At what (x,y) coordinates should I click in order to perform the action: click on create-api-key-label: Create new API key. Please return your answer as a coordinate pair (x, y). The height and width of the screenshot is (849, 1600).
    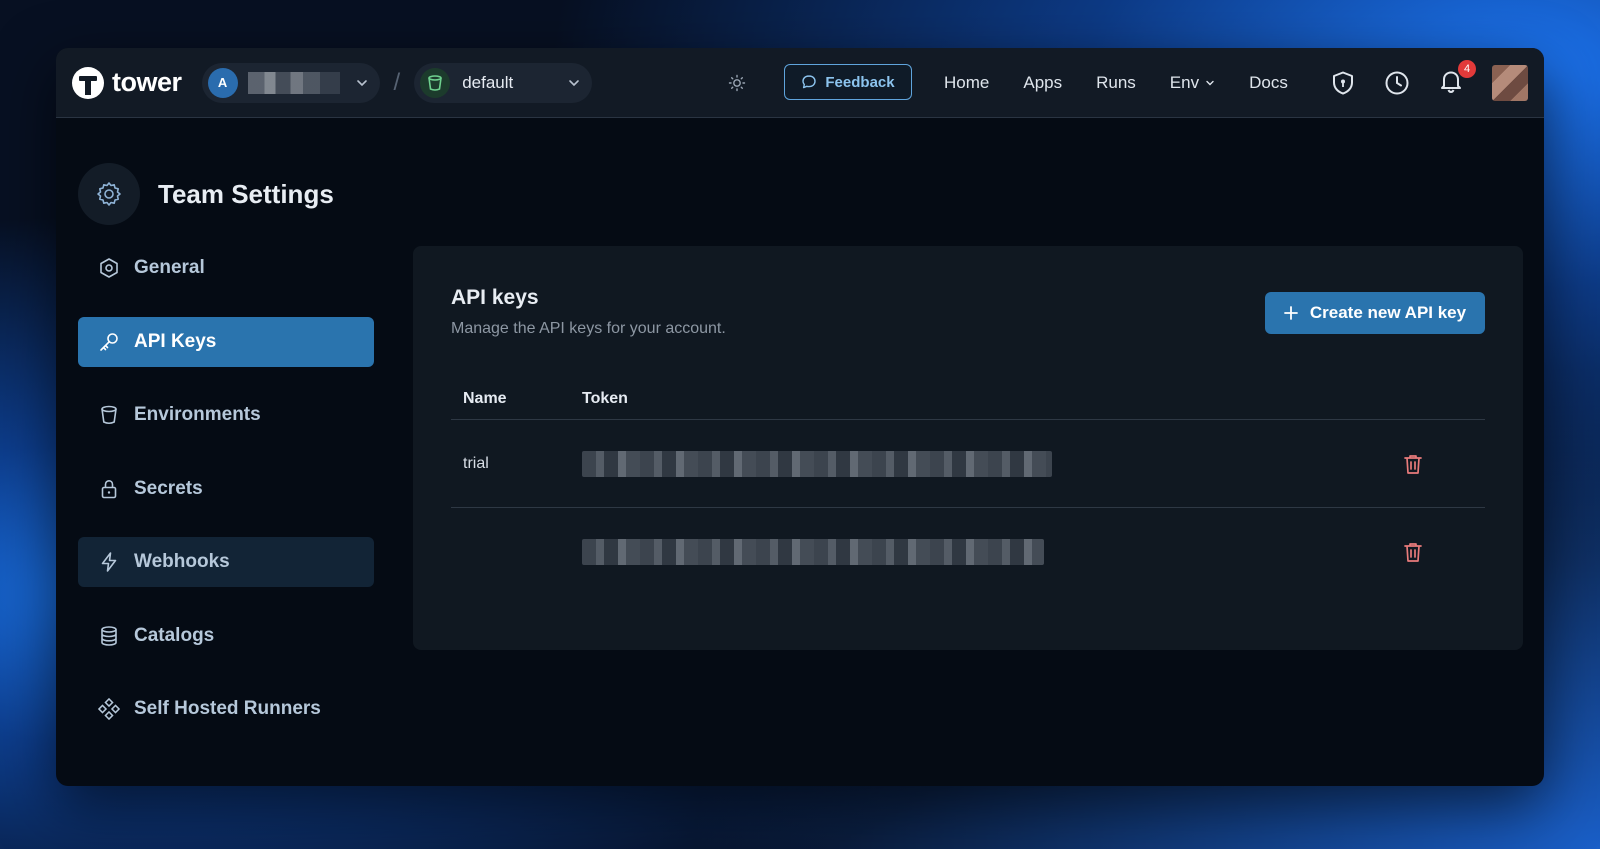
    Looking at the image, I should click on (1388, 312).